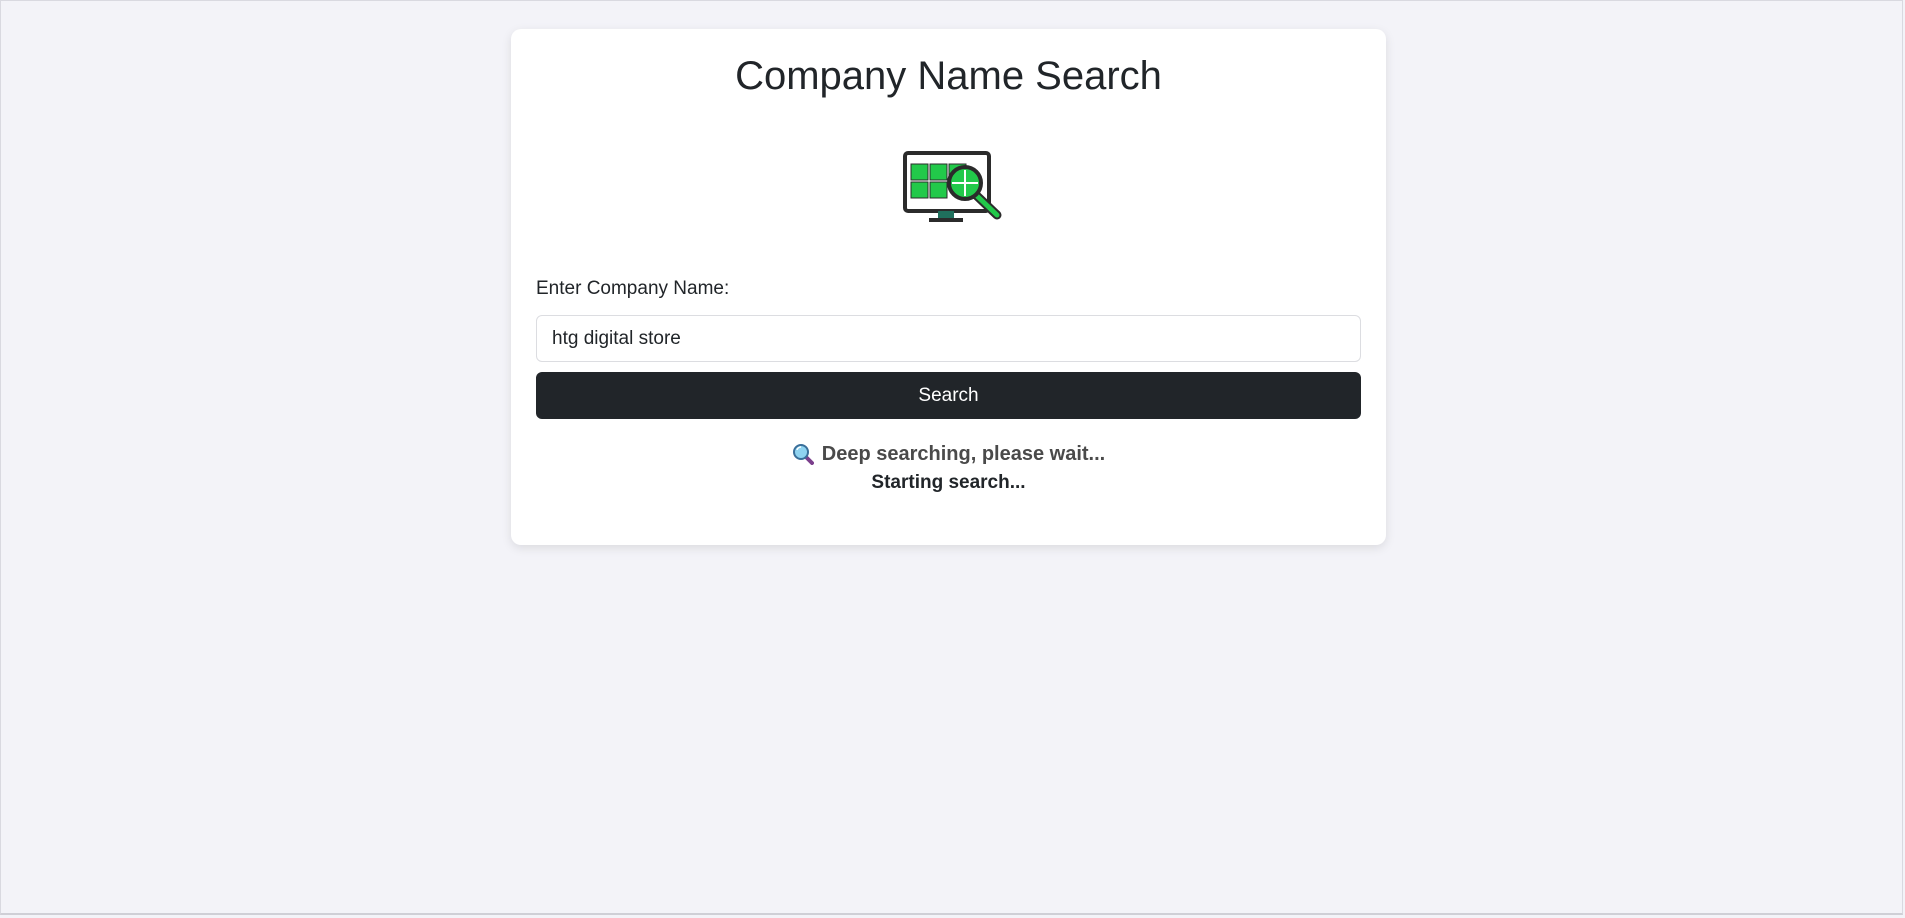  What do you see at coordinates (633, 288) in the screenshot?
I see `company-name-label: Enter Company Name:` at bounding box center [633, 288].